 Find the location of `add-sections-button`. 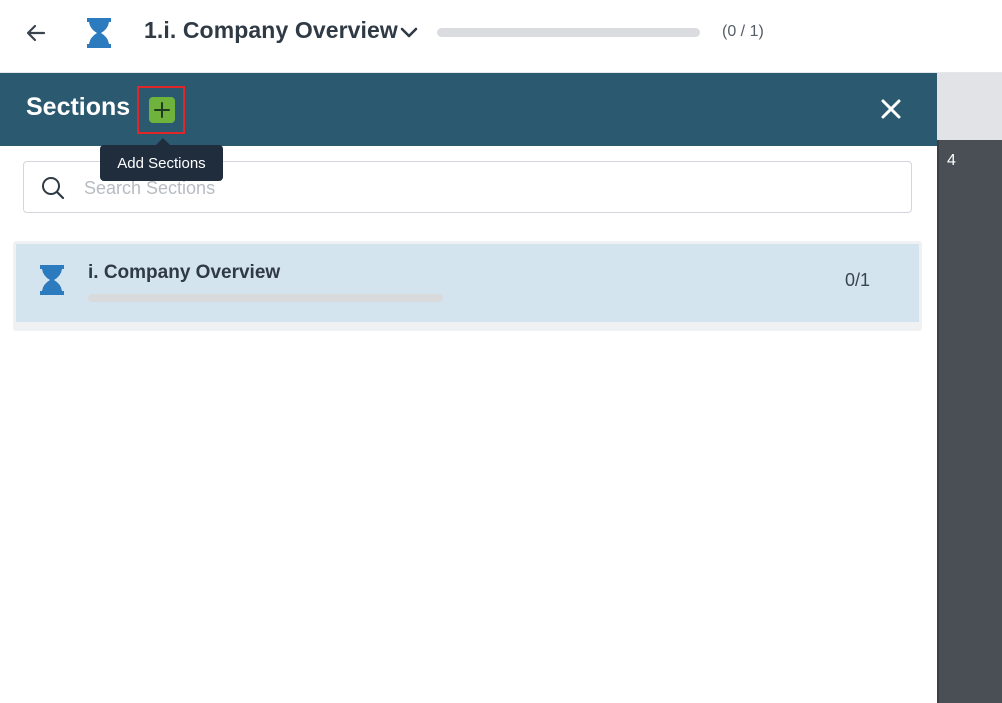

add-sections-button is located at coordinates (162, 110).